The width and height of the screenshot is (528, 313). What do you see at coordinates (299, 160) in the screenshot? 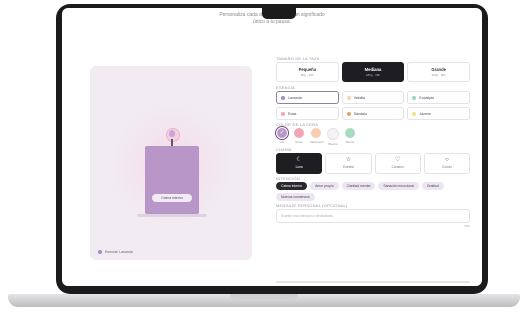
I see `moon-icon: ☾` at bounding box center [299, 160].